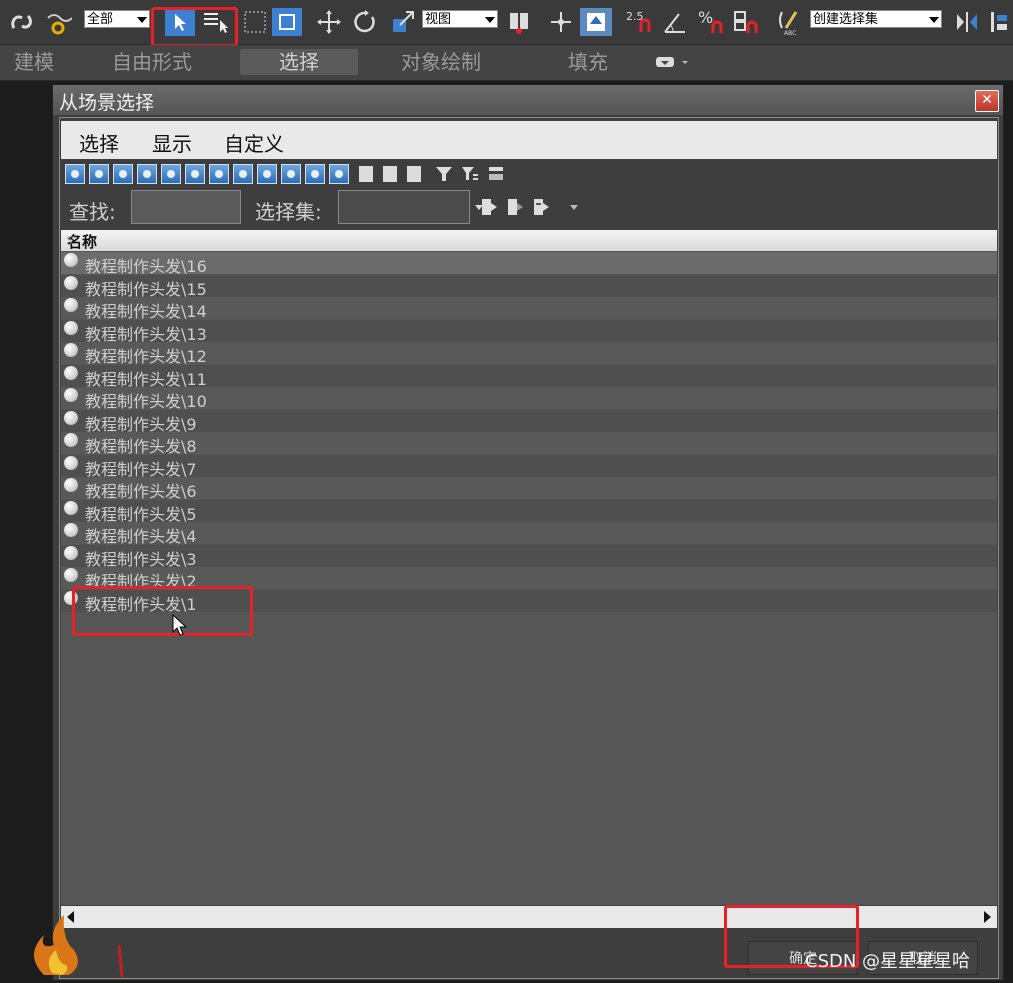  Describe the element at coordinates (329, 22) in the screenshot. I see `move-icon` at that location.